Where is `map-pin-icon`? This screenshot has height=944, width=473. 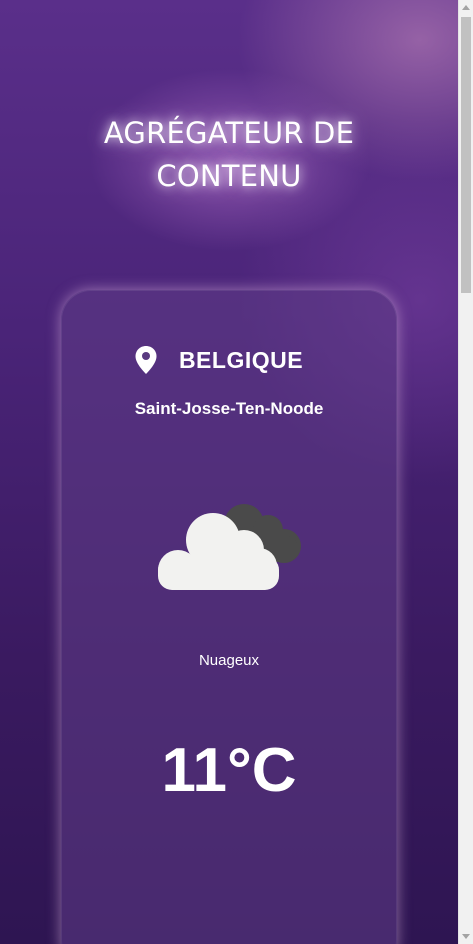 map-pin-icon is located at coordinates (146, 360).